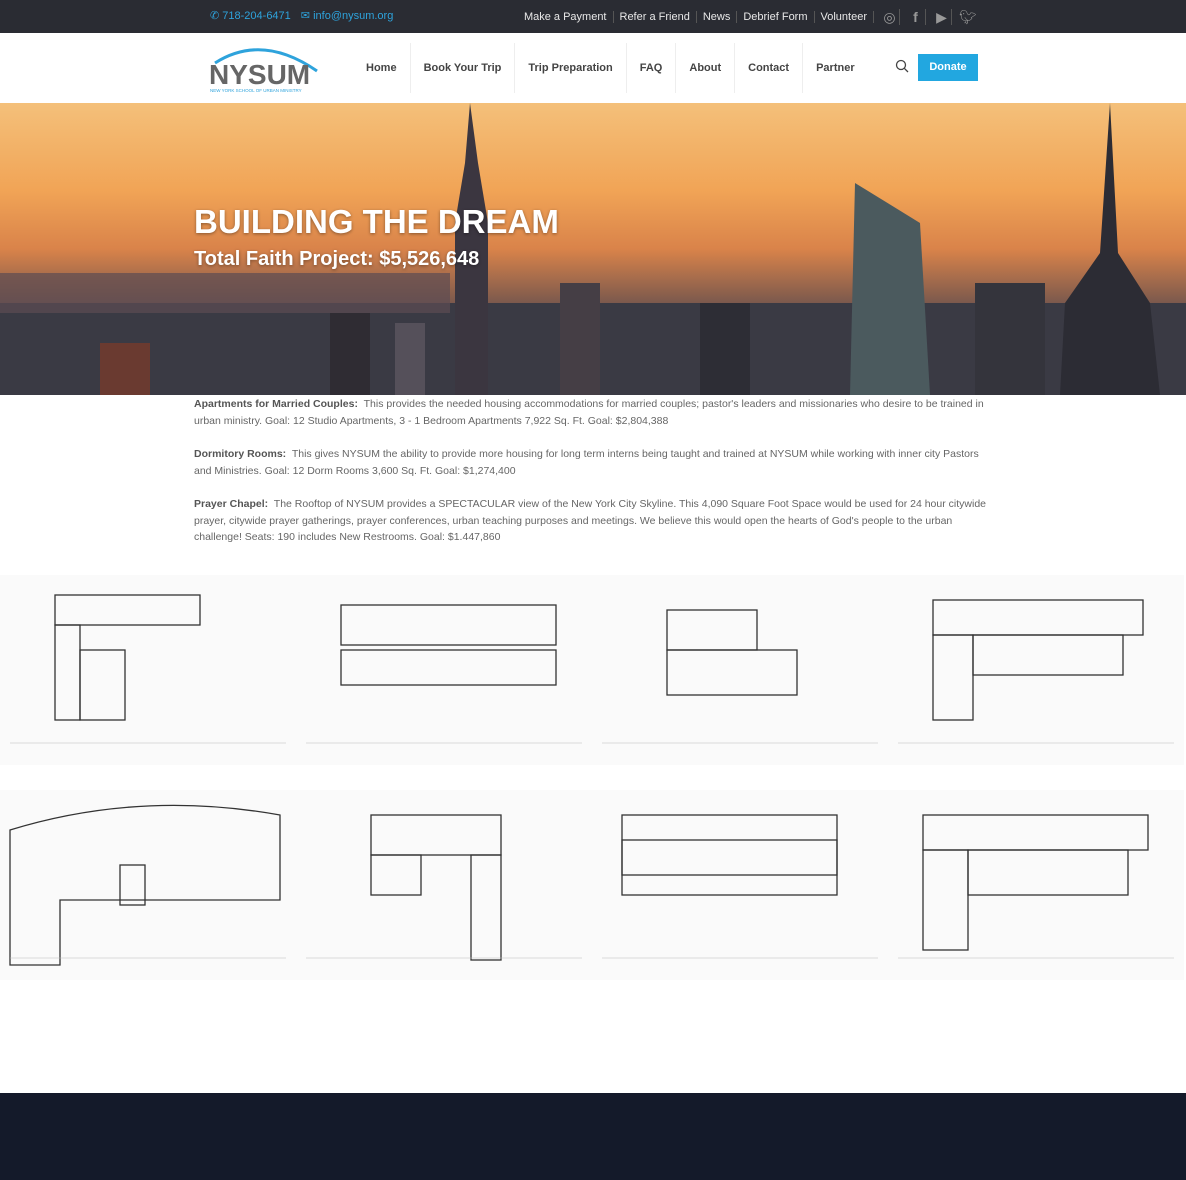 This screenshot has height=1180, width=1186. I want to click on nysum-logo: NYSUM NEW YORK SCHOOL OF URBAN MINISTRY, so click(264, 68).